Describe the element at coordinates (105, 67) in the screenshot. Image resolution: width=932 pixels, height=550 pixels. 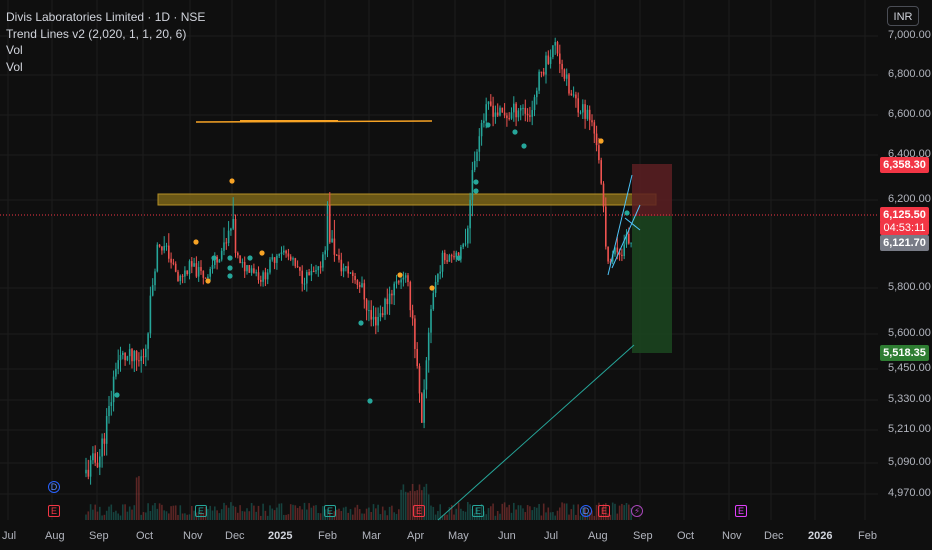
I see `volume-label-2: Vol` at that location.